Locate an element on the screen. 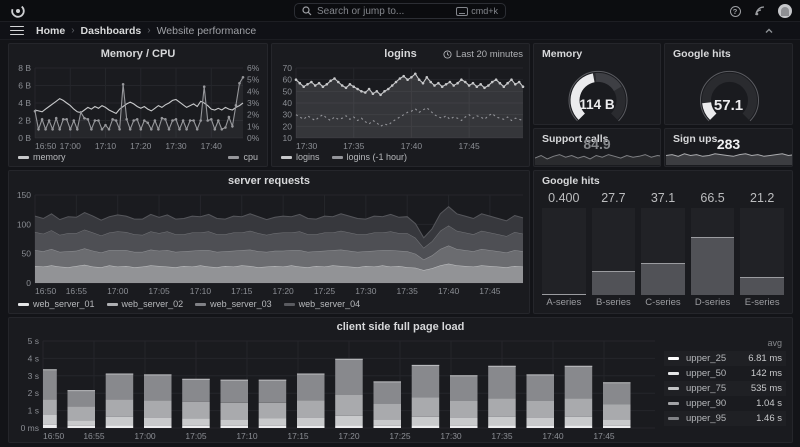 Image resolution: width=800 pixels, height=447 pixels. legend-table-row: upper_25 6.81 ms is located at coordinates (725, 358).